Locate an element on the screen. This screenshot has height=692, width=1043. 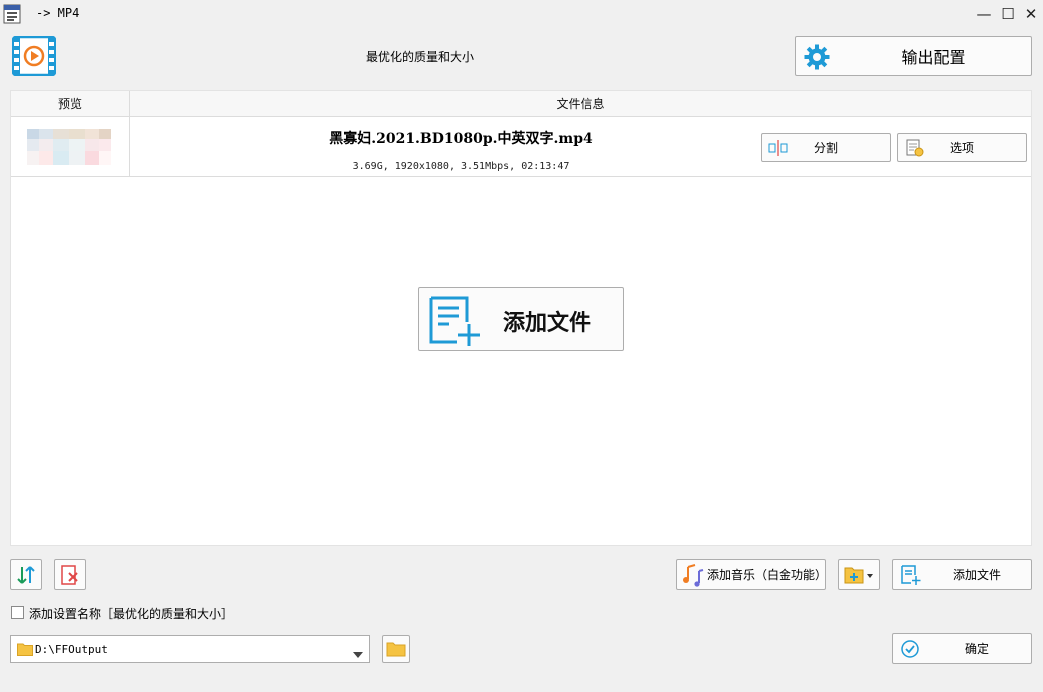
video-format-icon is located at coordinates (34, 56).